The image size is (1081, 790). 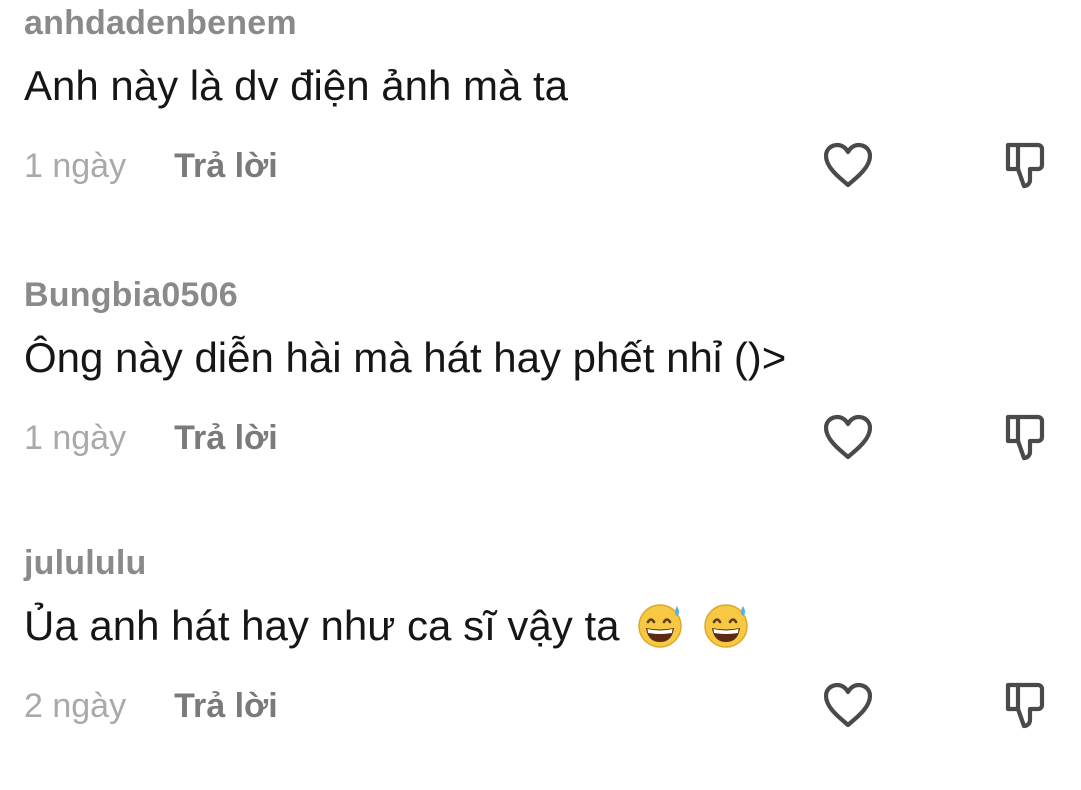 What do you see at coordinates (85, 563) in the screenshot?
I see `comment-username: julululu` at bounding box center [85, 563].